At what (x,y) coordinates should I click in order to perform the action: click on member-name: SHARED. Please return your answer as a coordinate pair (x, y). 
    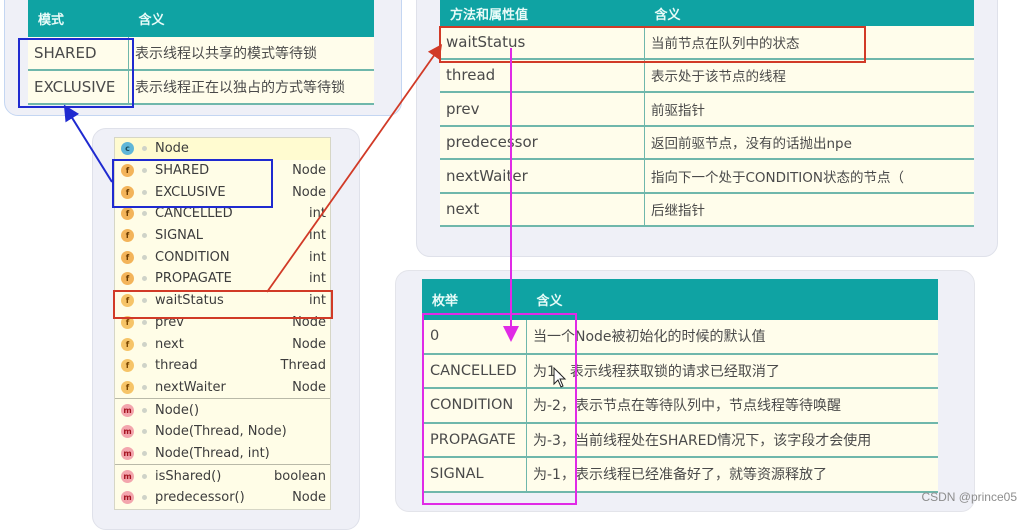
    Looking at the image, I should click on (182, 171).